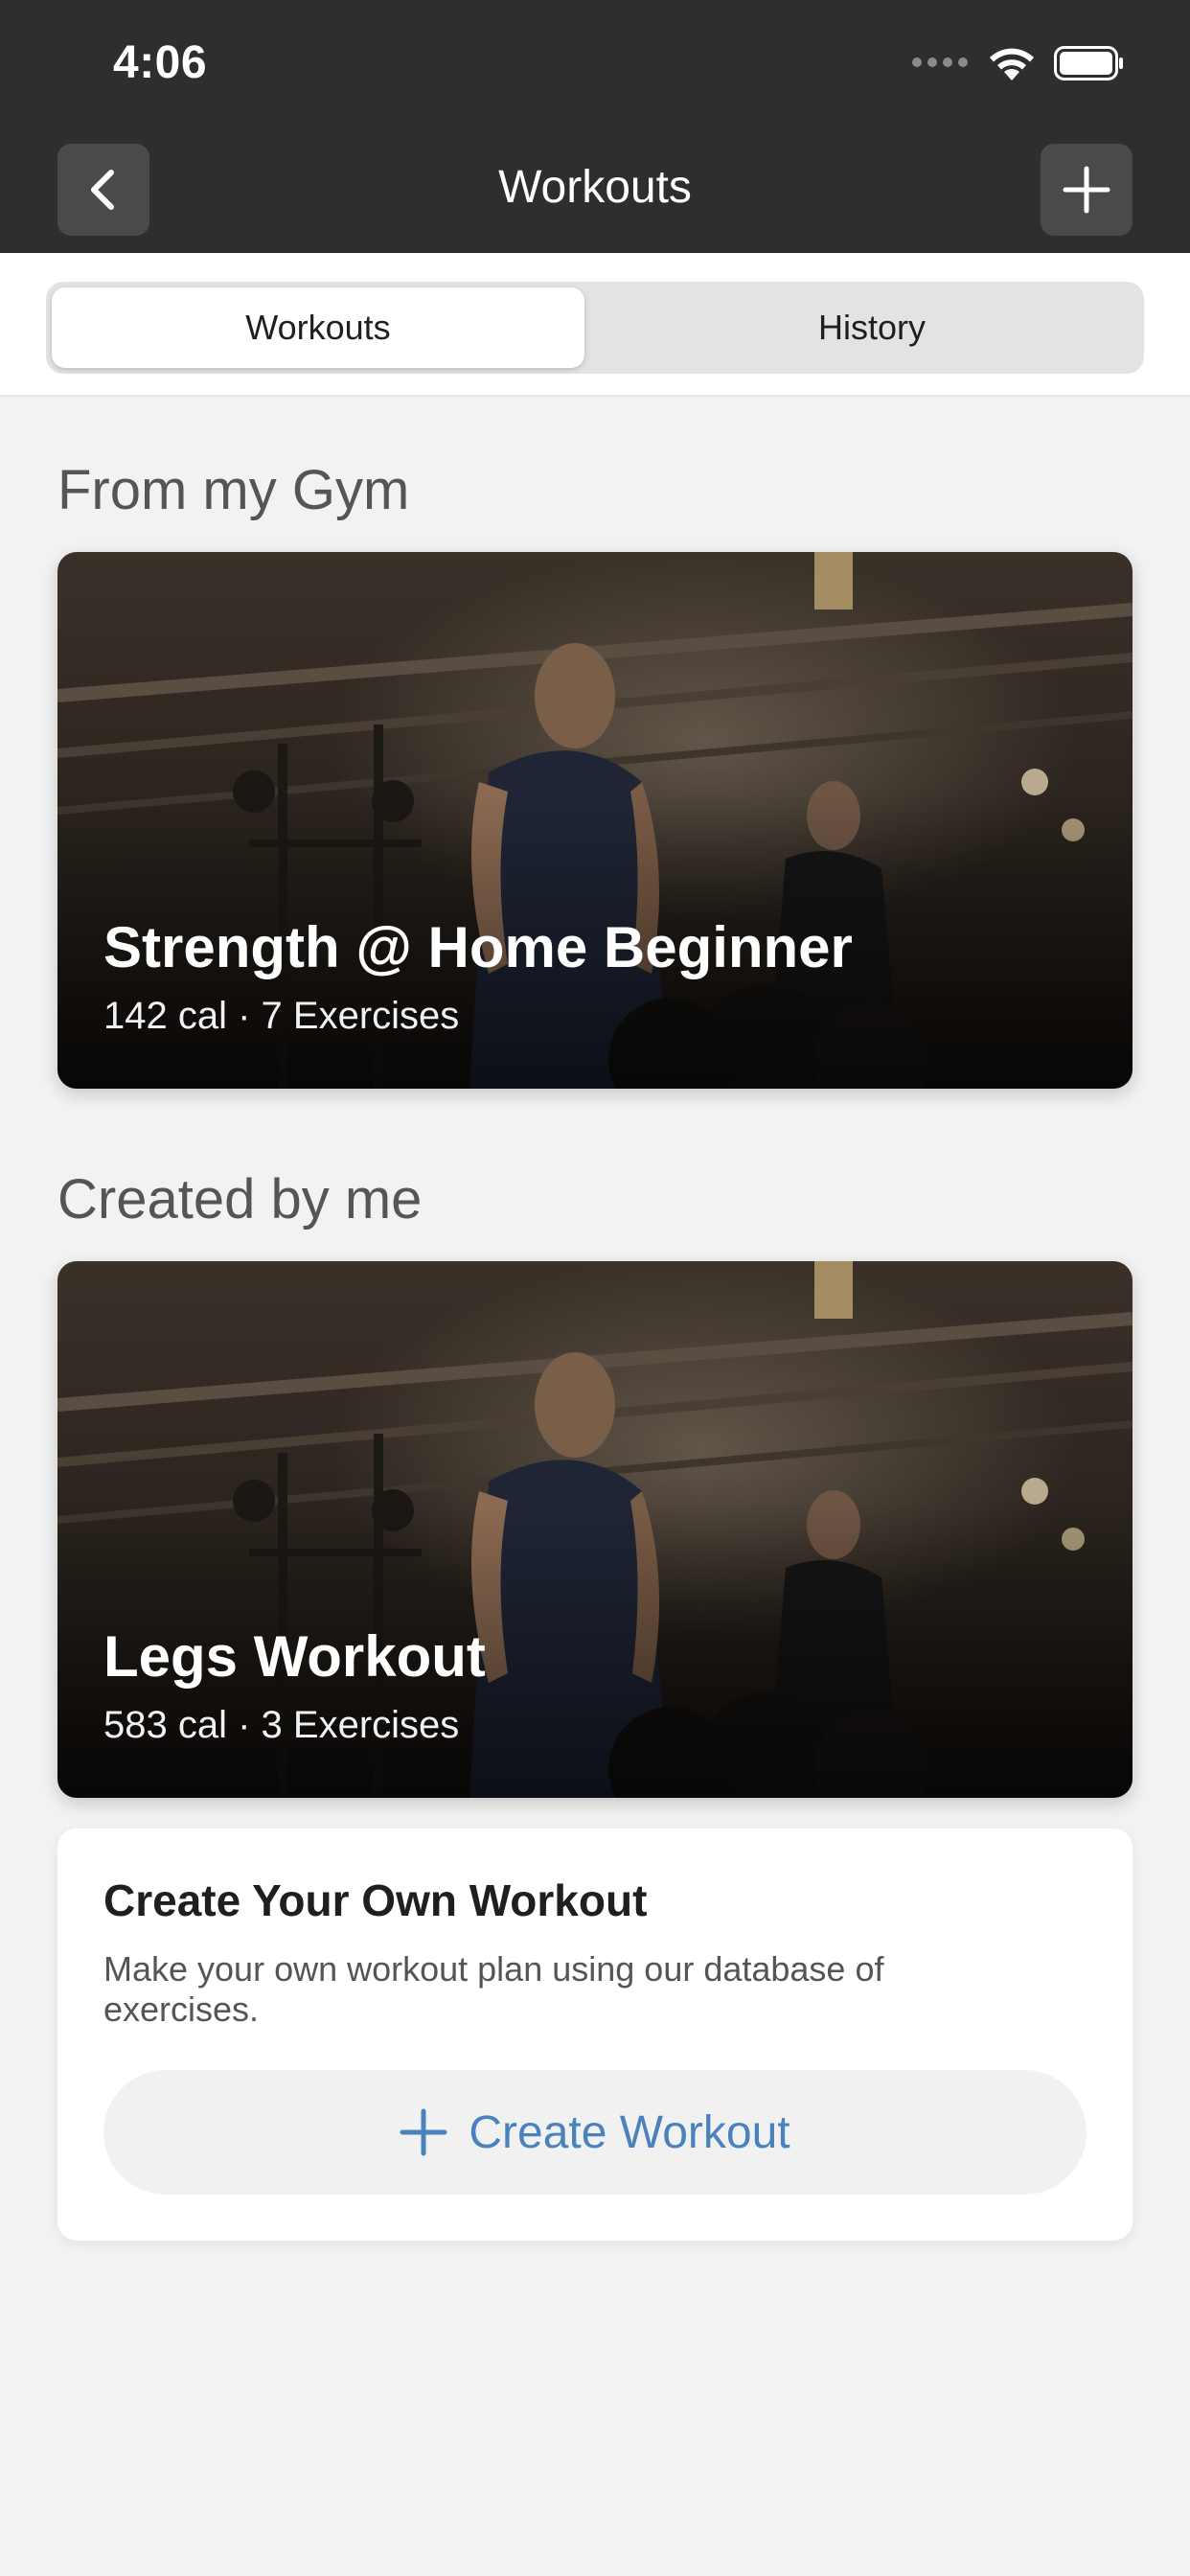  I want to click on battery-icon, so click(1089, 63).